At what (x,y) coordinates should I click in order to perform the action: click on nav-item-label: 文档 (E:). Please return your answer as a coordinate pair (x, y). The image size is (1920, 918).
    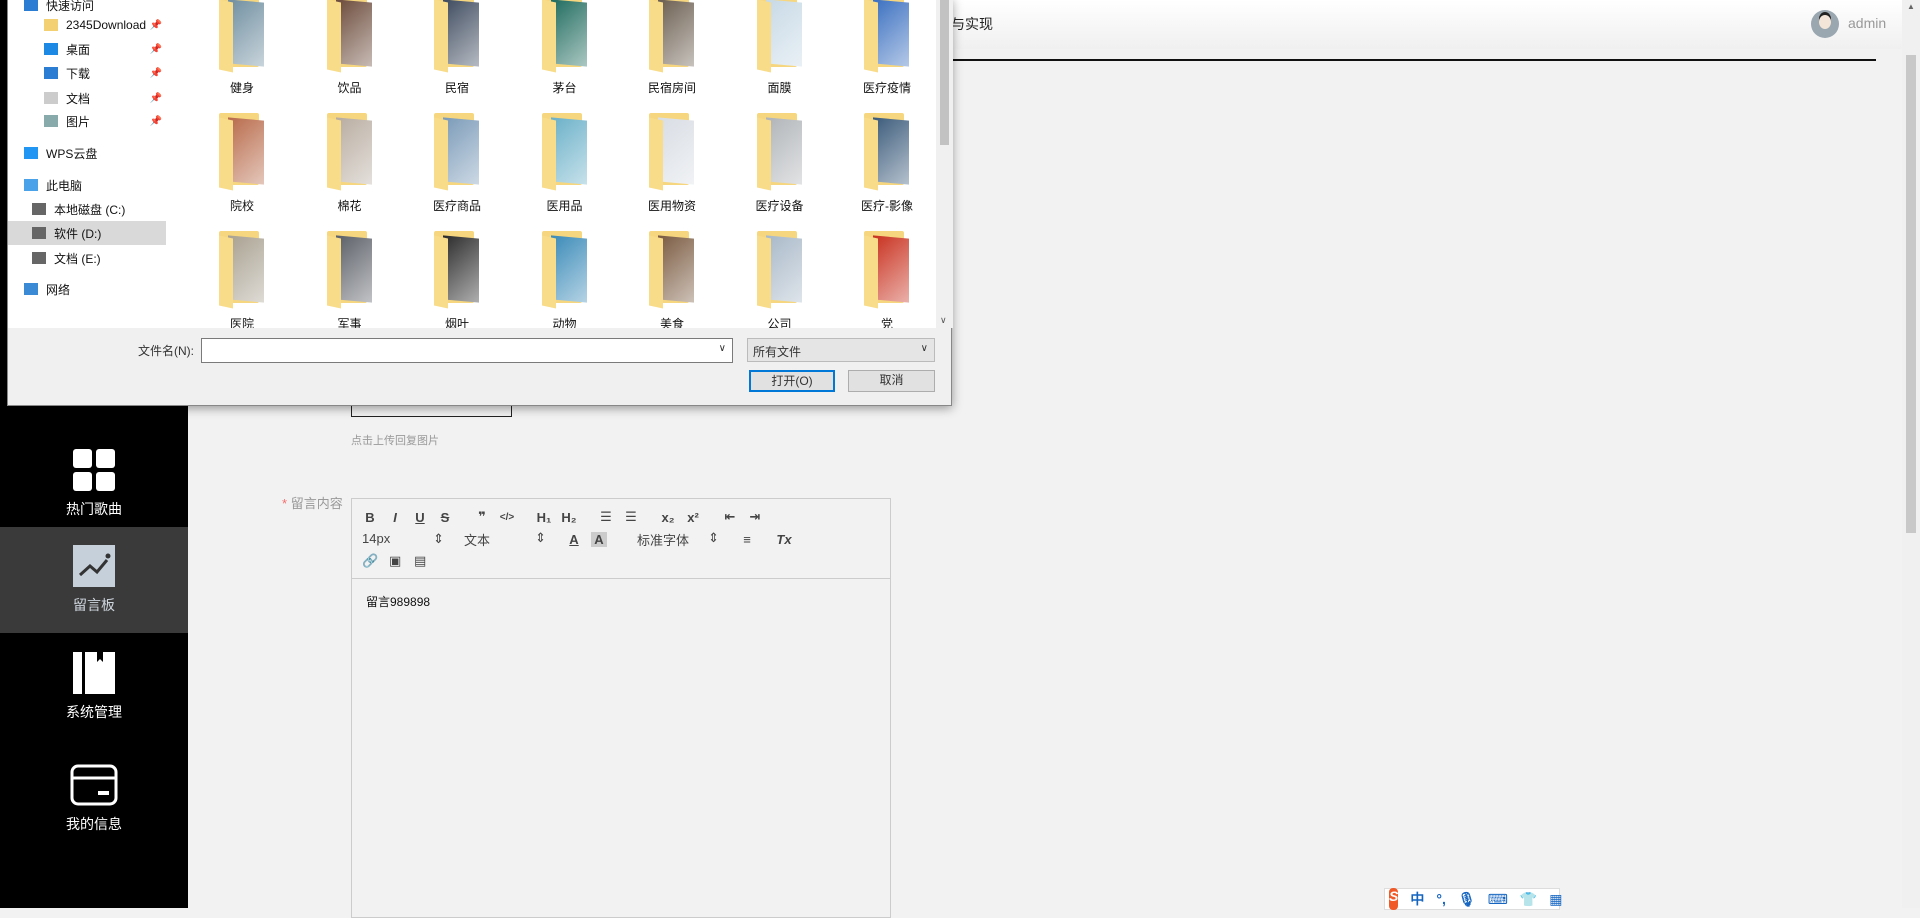
    Looking at the image, I should click on (77, 258).